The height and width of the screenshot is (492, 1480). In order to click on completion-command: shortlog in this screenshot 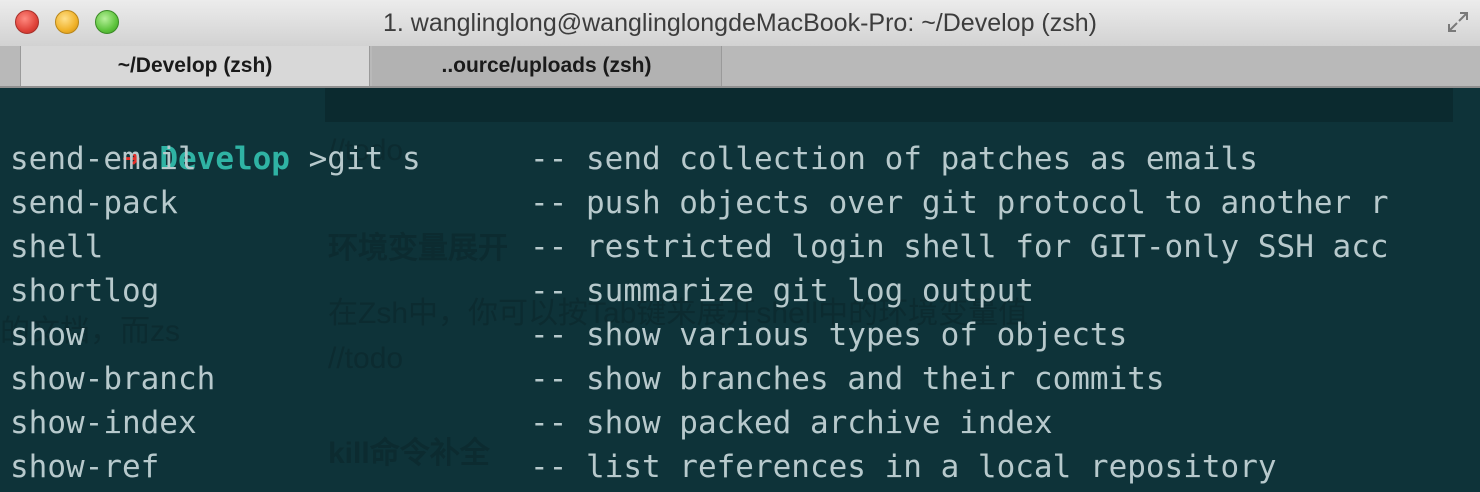, I will do `click(85, 291)`.